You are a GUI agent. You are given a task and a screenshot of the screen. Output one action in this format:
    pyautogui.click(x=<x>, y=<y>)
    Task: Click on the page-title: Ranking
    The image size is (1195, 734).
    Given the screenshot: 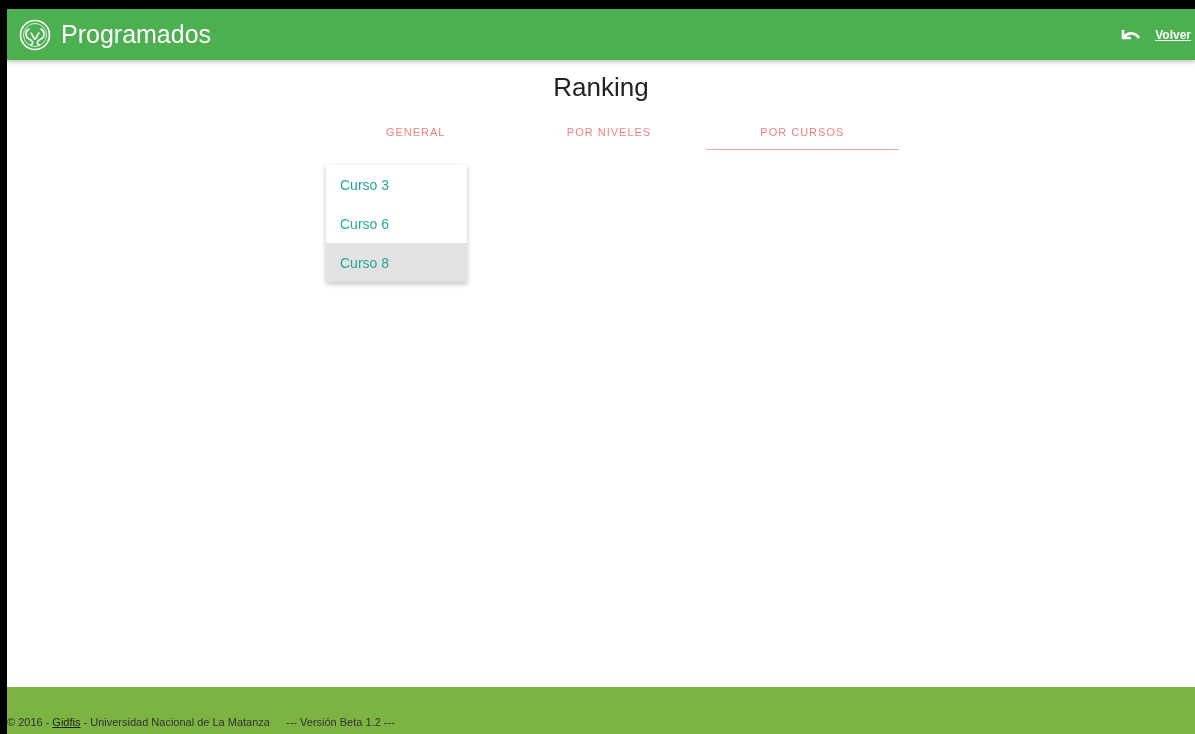 What is the action you would take?
    pyautogui.click(x=601, y=87)
    